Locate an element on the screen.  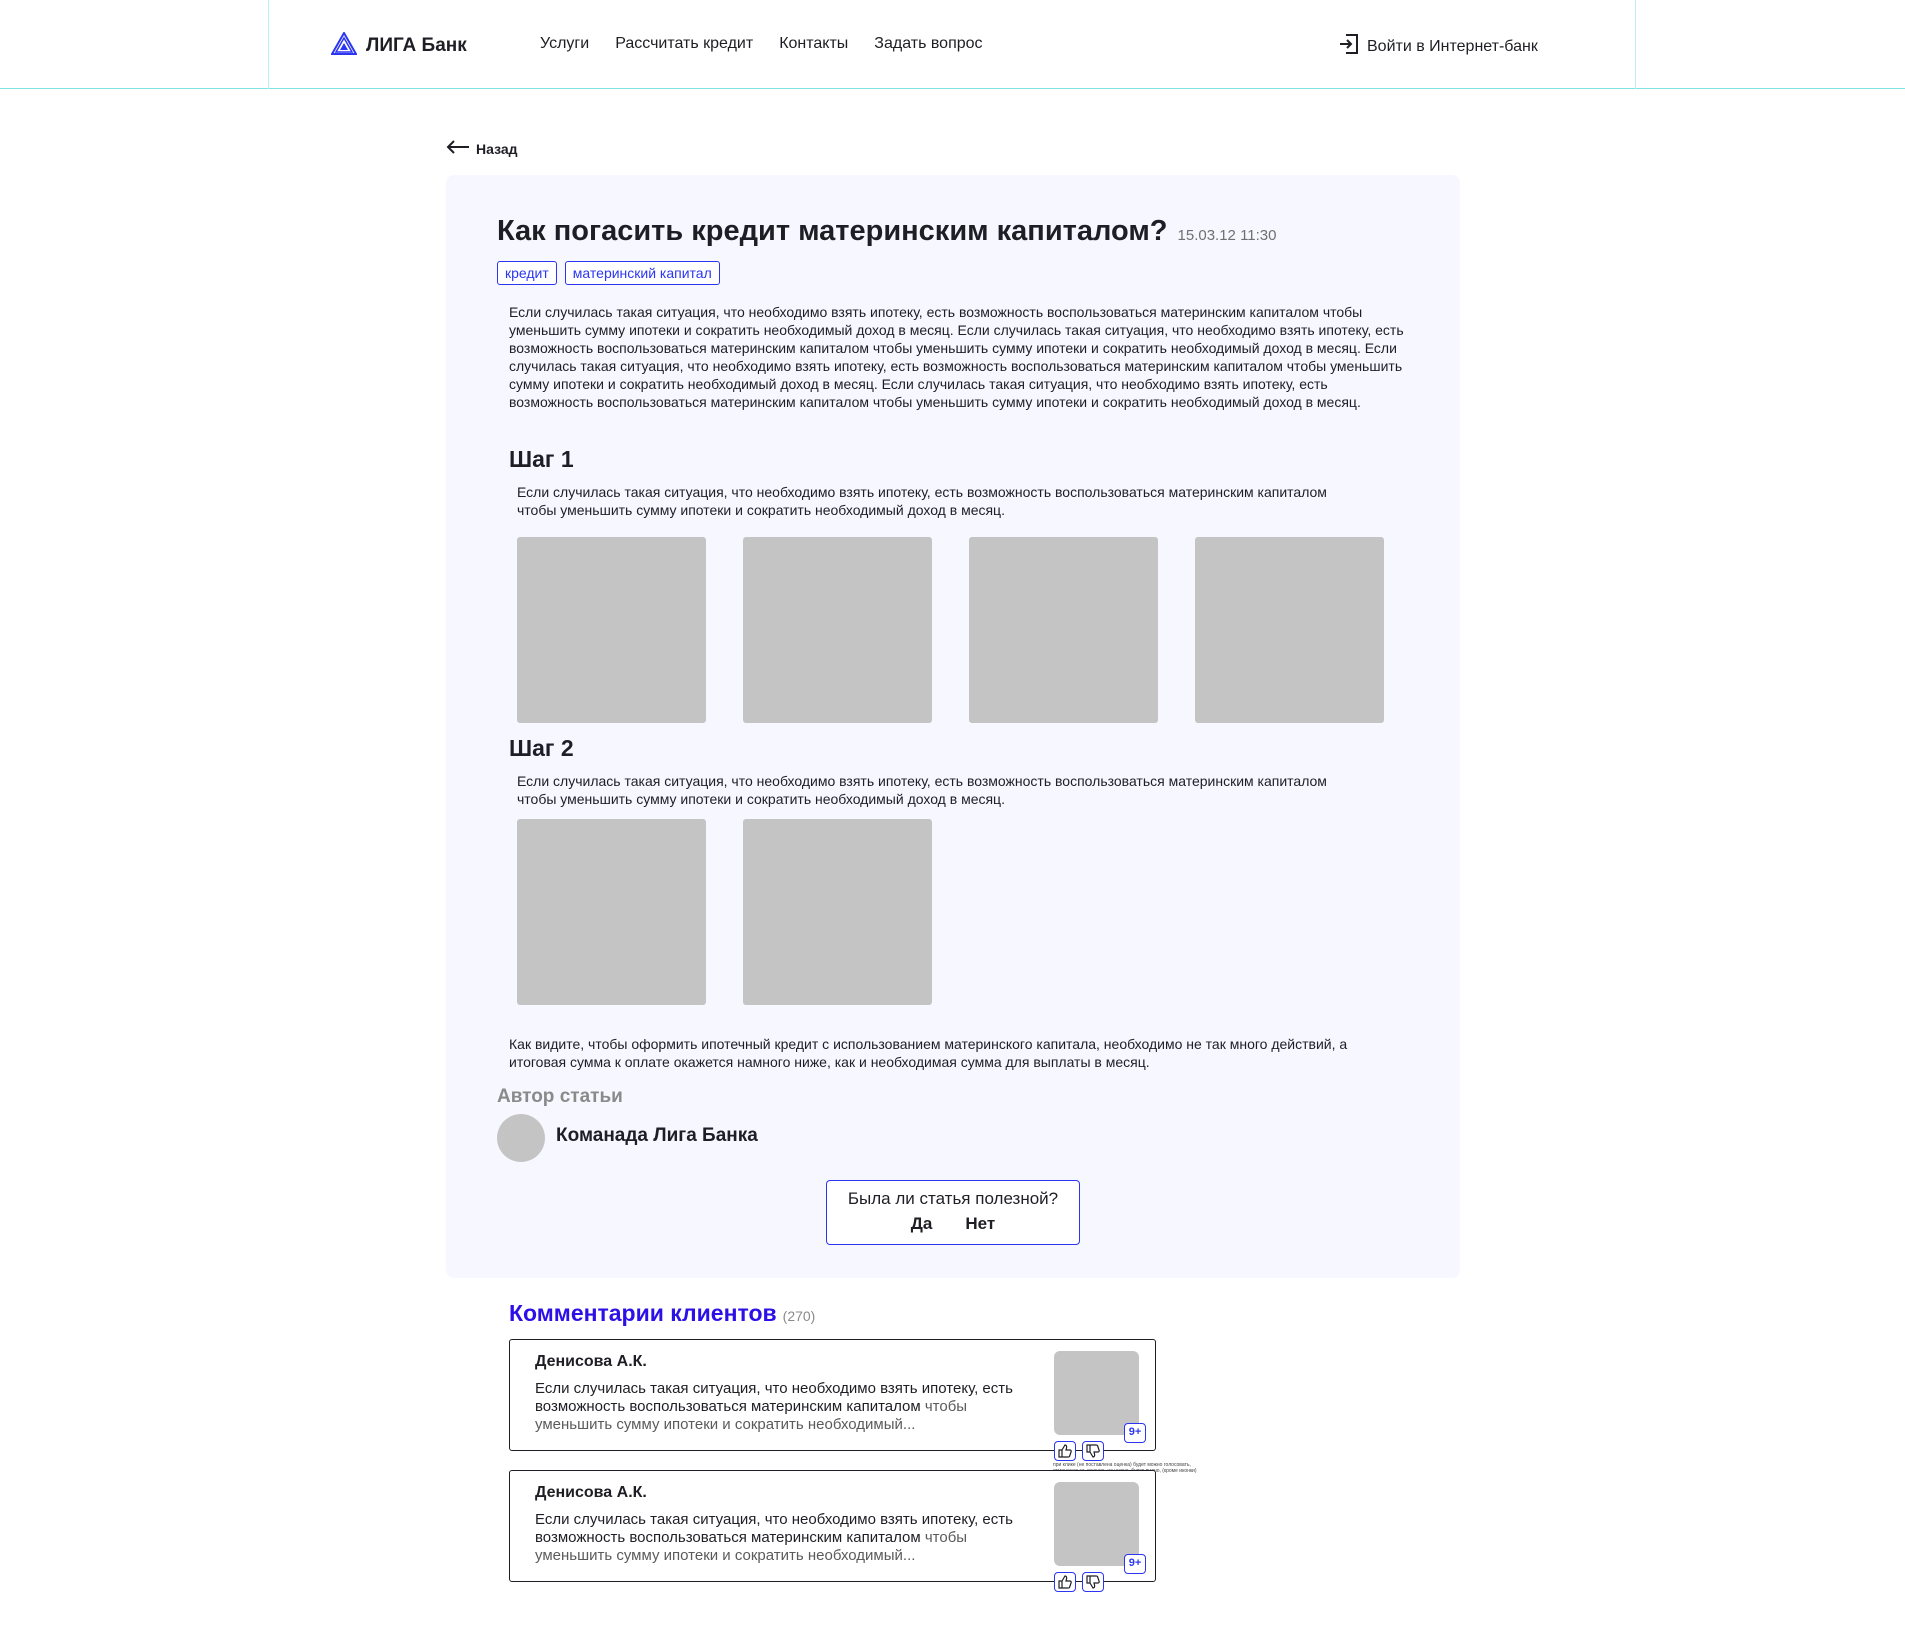
poll-yes-button: Да is located at coordinates (922, 1224).